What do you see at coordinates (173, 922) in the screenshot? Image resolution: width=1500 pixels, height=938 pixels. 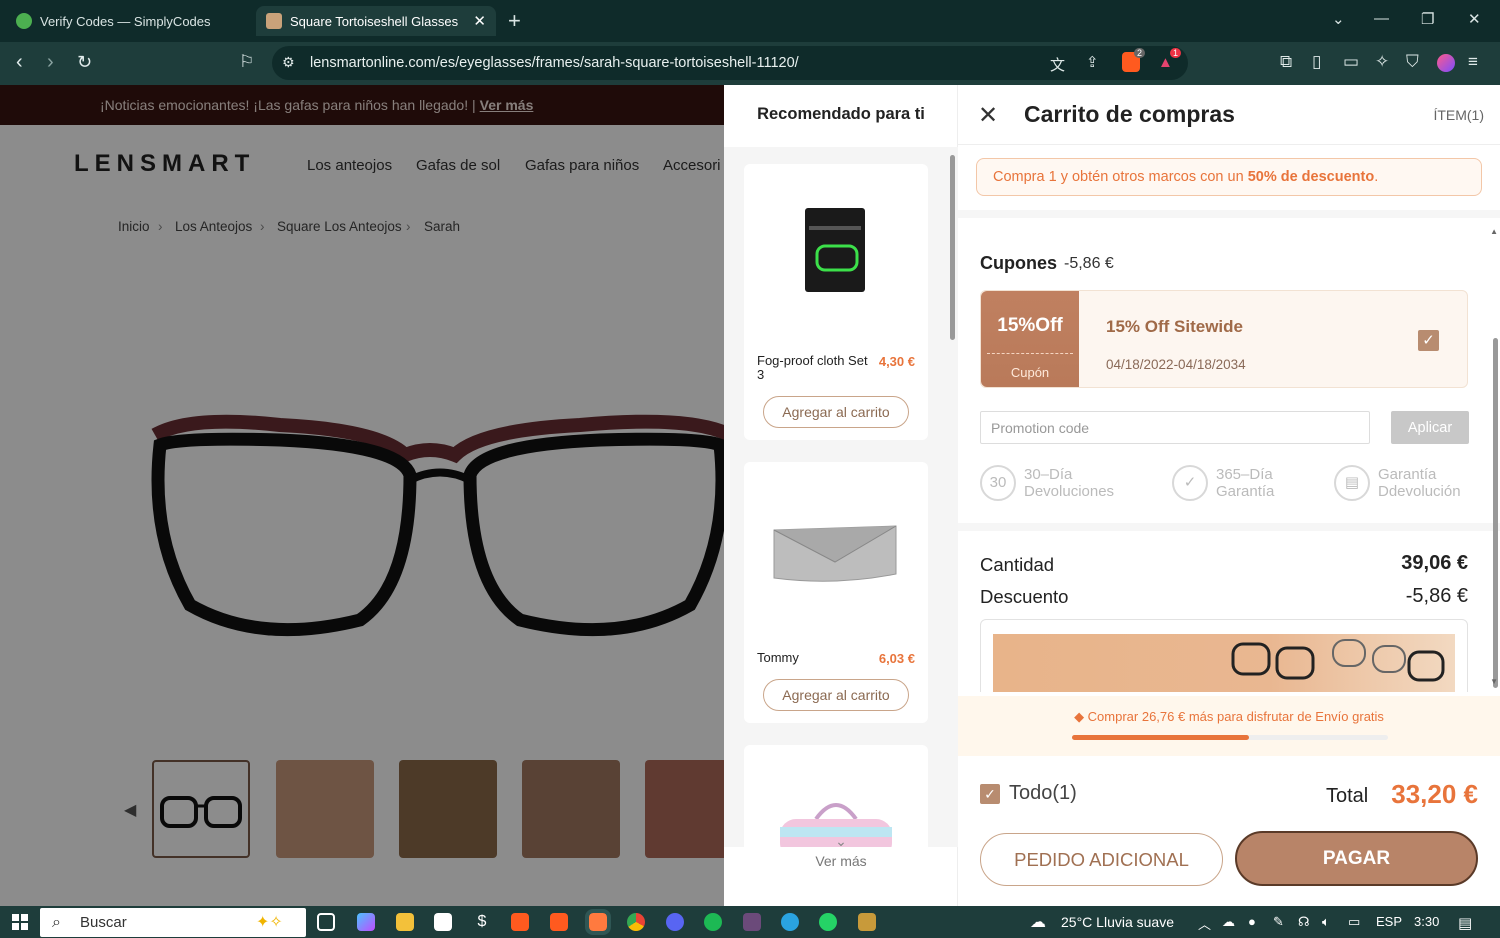 I see `taskbar-search: ⌕ Buscar ✦✧` at bounding box center [173, 922].